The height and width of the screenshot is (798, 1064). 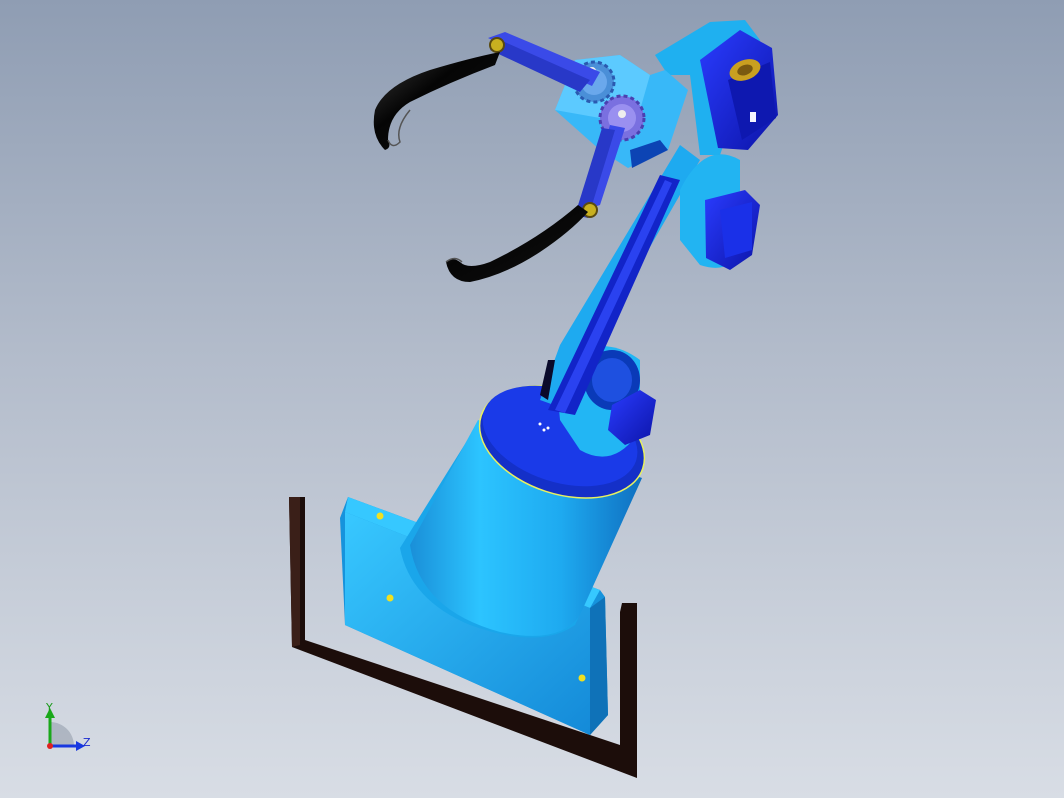 I want to click on lower-finger, so click(x=517, y=243).